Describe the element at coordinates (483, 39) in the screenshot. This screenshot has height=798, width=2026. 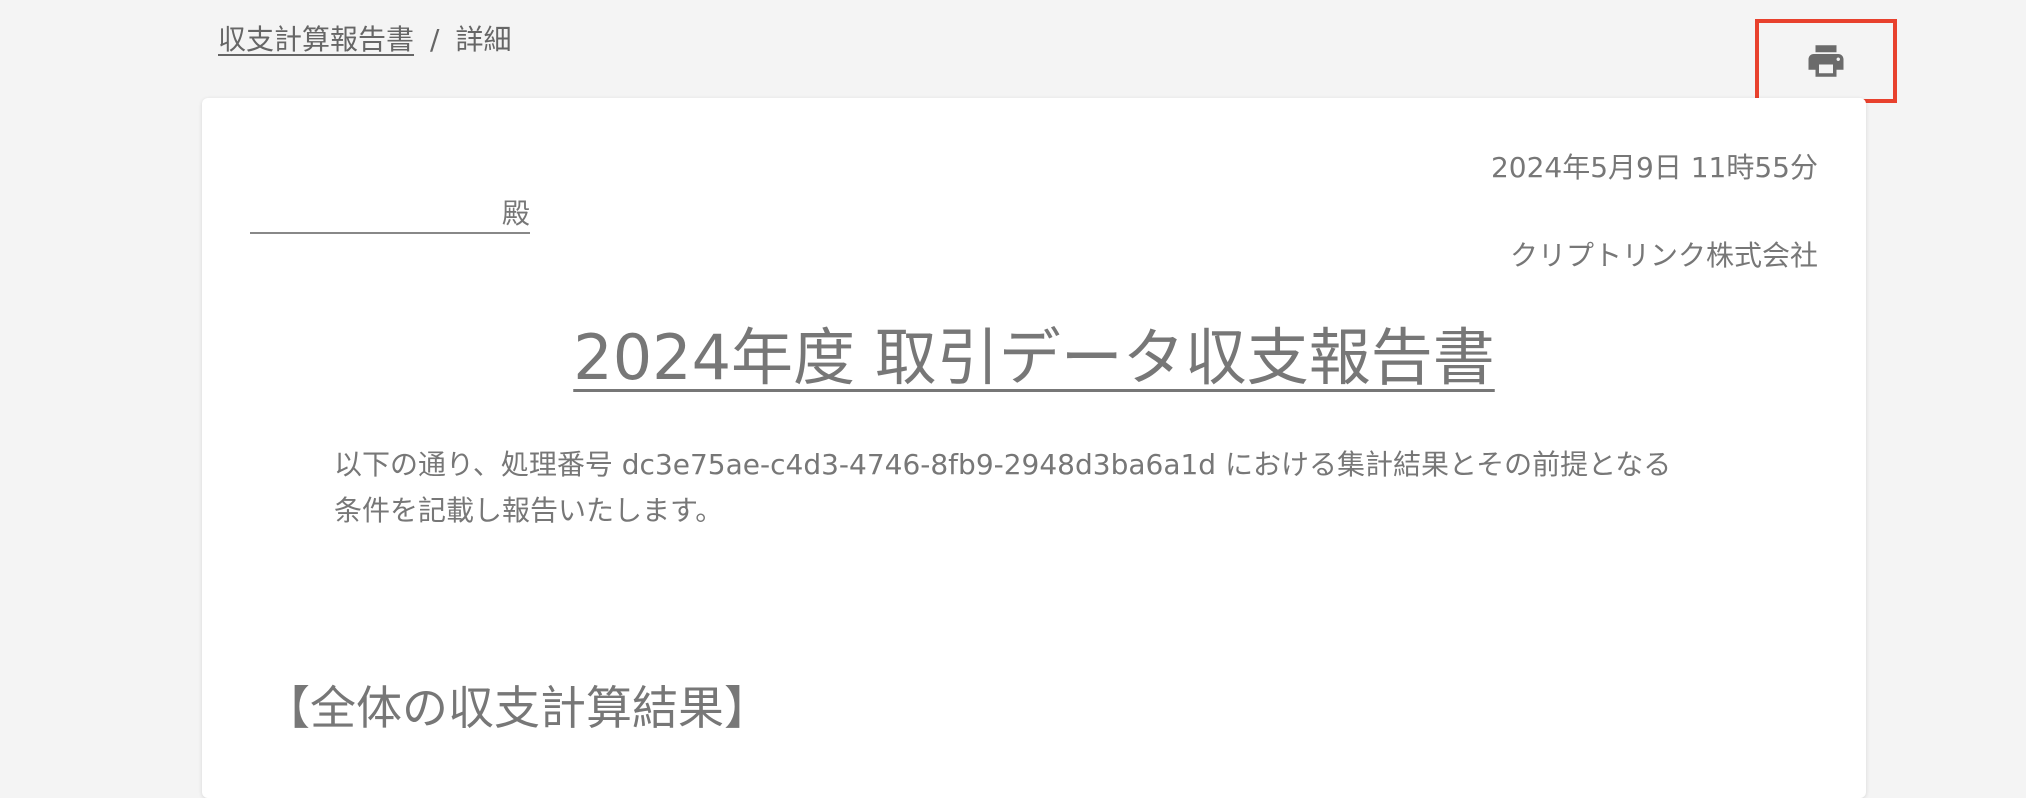
I see `breadcrumb-current: 詳細` at that location.